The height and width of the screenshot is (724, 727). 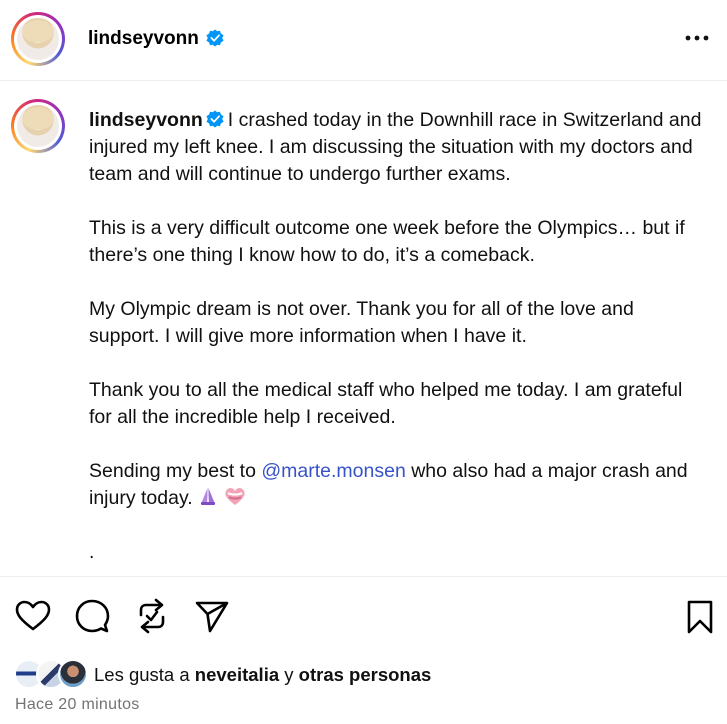 What do you see at coordinates (698, 38) in the screenshot?
I see `more-options-icon` at bounding box center [698, 38].